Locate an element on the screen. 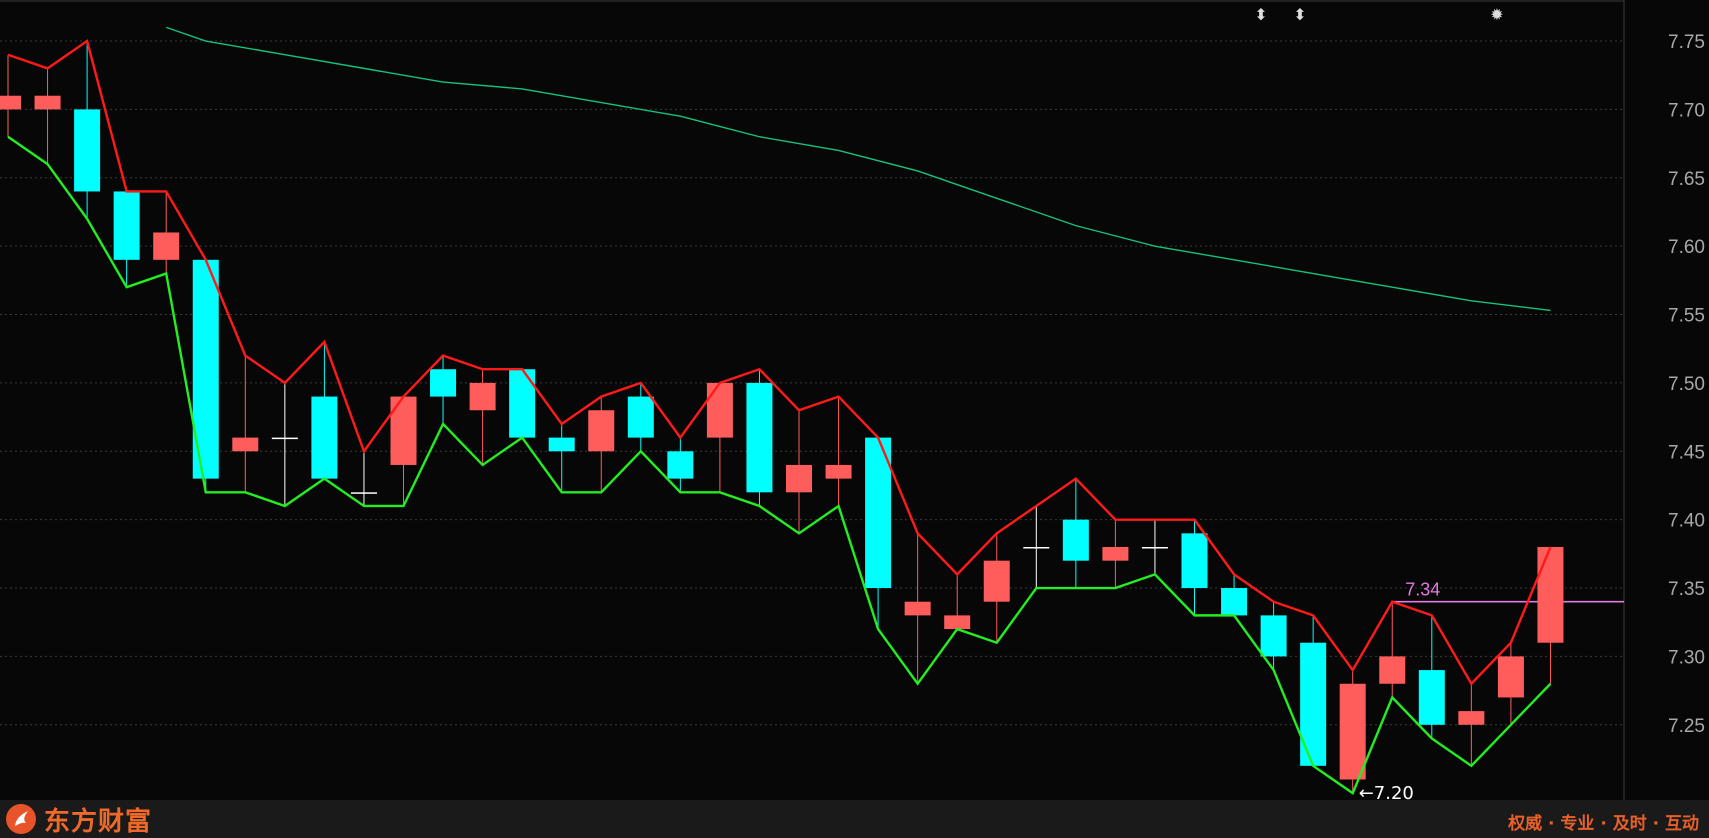 This screenshot has width=1709, height=838. y-tick-label: 7.45 is located at coordinates (1686, 452).